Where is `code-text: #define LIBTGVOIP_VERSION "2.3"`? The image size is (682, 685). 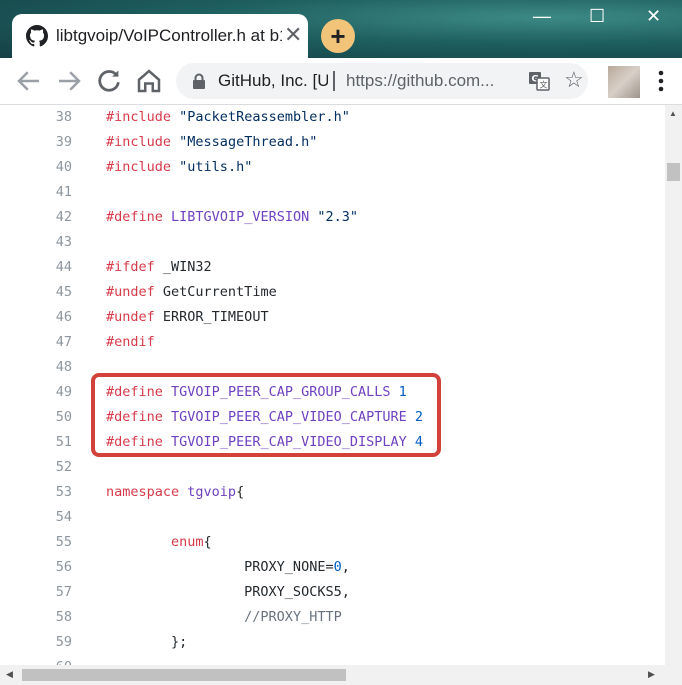 code-text: #define LIBTGVOIP_VERSION "2.3" is located at coordinates (232, 217).